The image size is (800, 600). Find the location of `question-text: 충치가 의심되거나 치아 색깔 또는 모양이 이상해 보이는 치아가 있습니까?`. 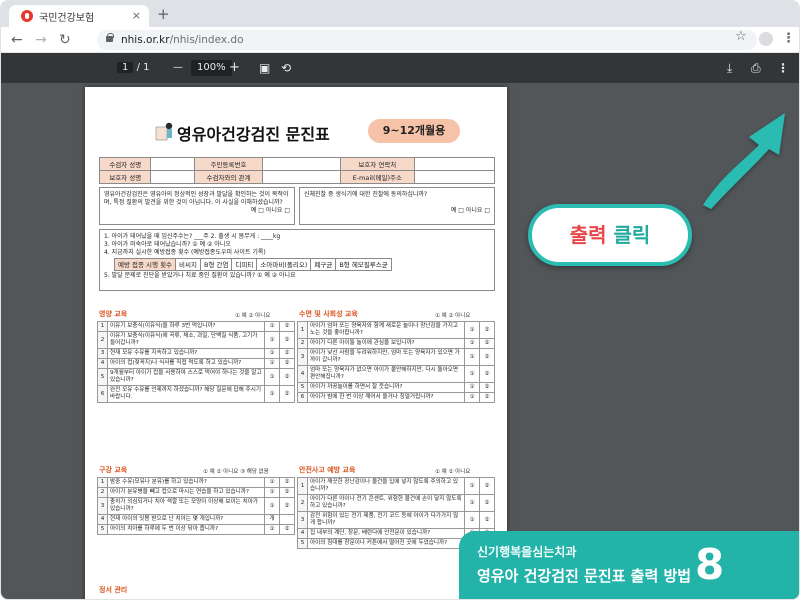

question-text: 충치가 의심되거나 치아 색깔 또는 모양이 이상해 보이는 치아가 있습니까? is located at coordinates (186, 506).